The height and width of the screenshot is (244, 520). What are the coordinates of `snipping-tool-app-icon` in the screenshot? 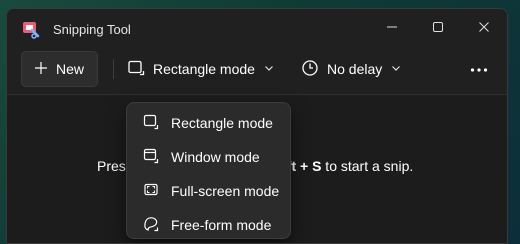 It's located at (31, 29).